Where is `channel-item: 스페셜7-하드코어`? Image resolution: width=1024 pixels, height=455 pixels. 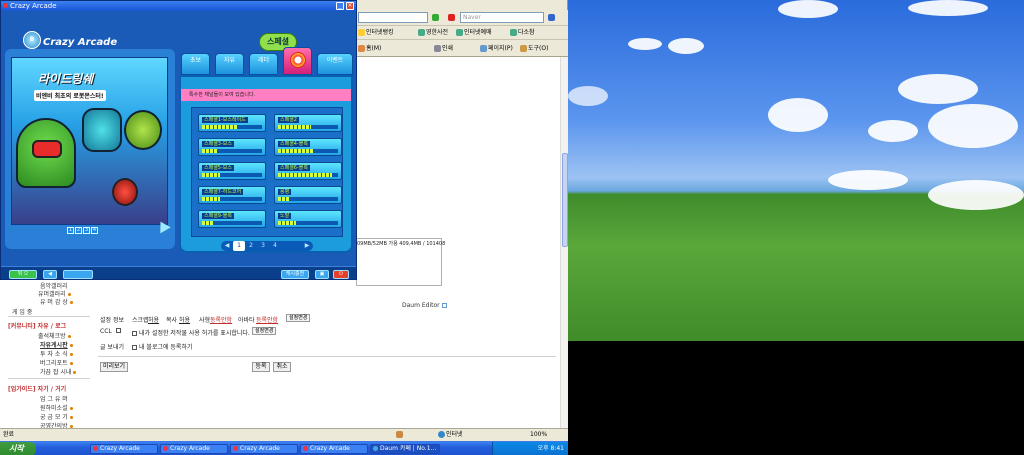 channel-item: 스페셜7-하드코어 is located at coordinates (232, 195).